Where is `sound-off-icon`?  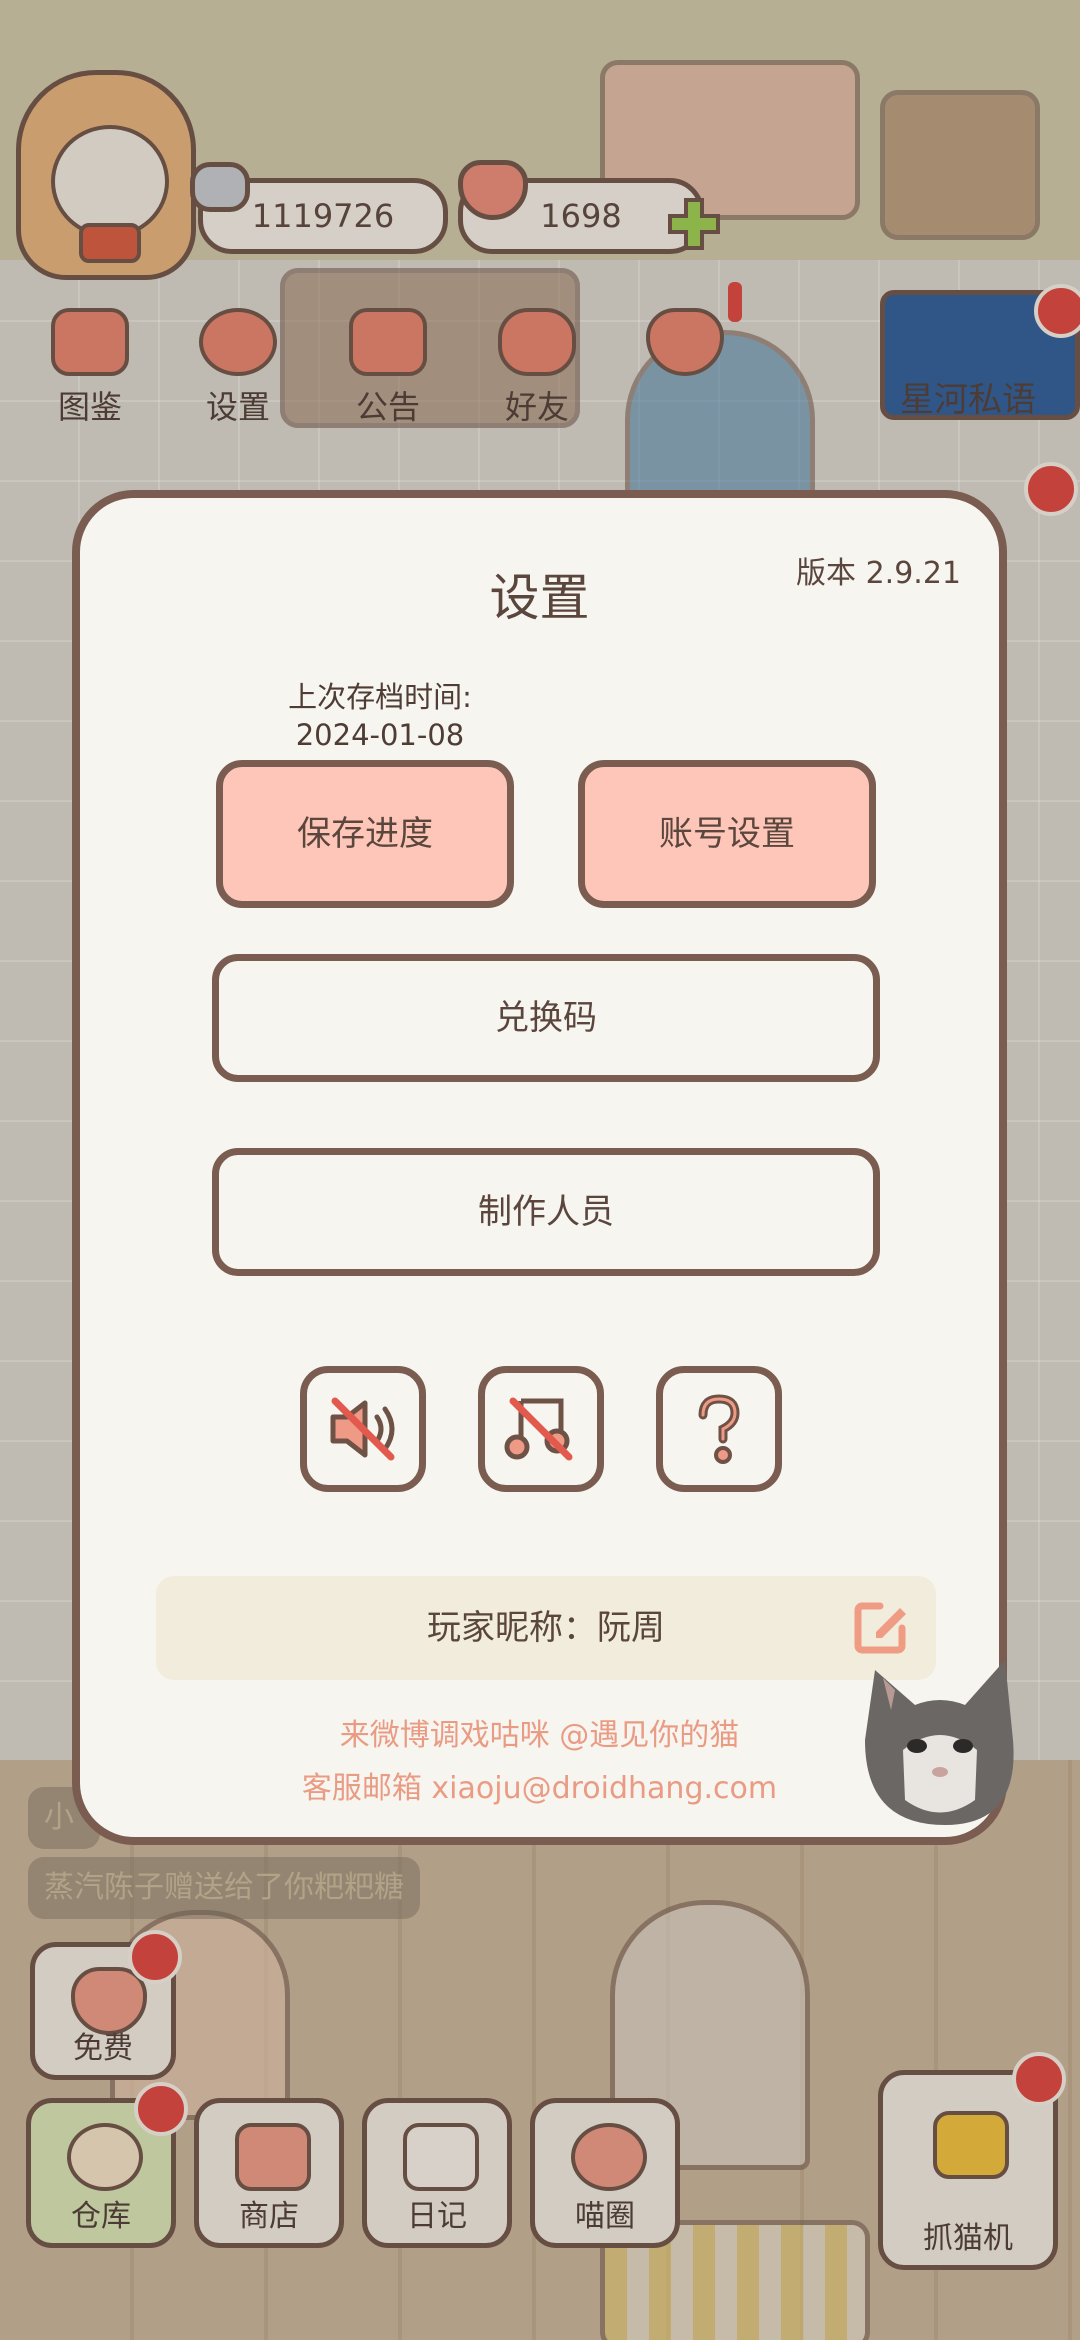
sound-off-icon is located at coordinates (362, 1429).